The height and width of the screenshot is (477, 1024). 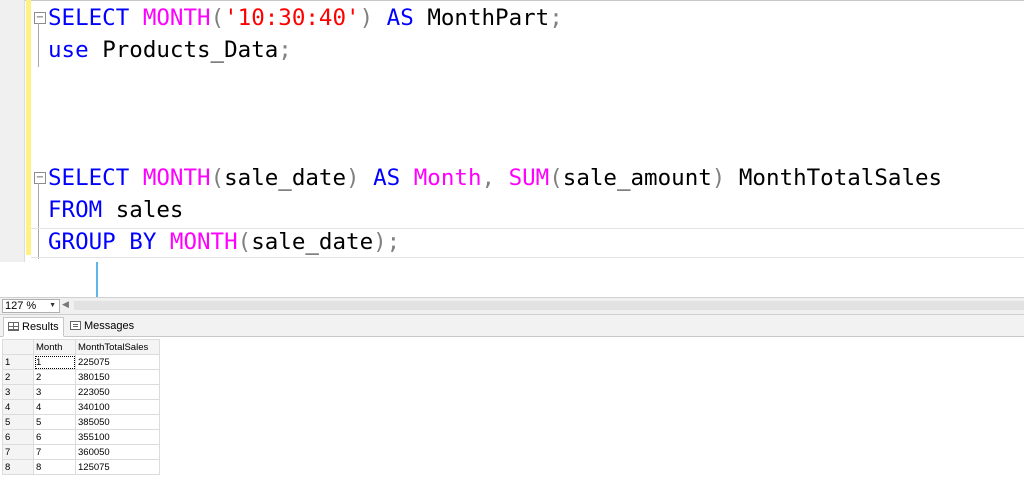 I want to click on code-token: SUM, so click(x=529, y=178).